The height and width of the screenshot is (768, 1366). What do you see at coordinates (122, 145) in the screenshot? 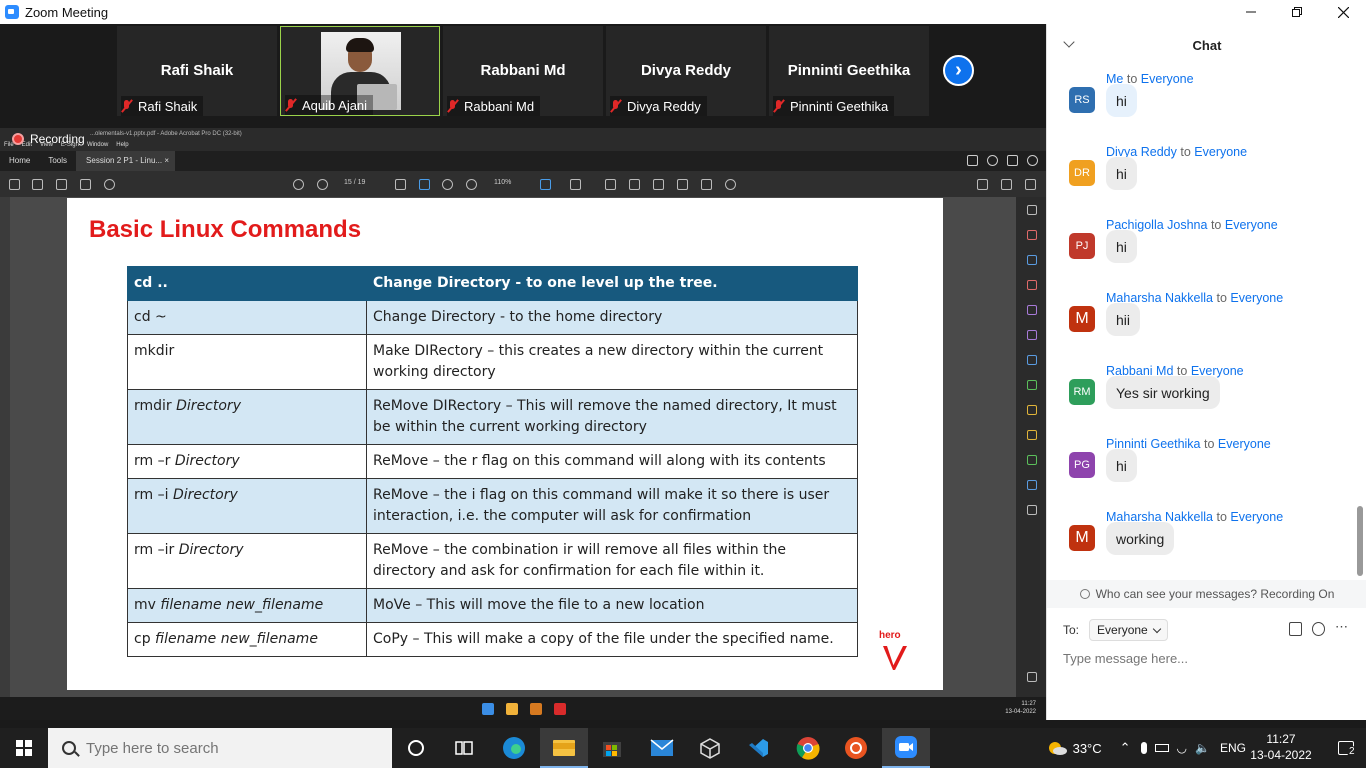
I see `menu-item: Help` at bounding box center [122, 145].